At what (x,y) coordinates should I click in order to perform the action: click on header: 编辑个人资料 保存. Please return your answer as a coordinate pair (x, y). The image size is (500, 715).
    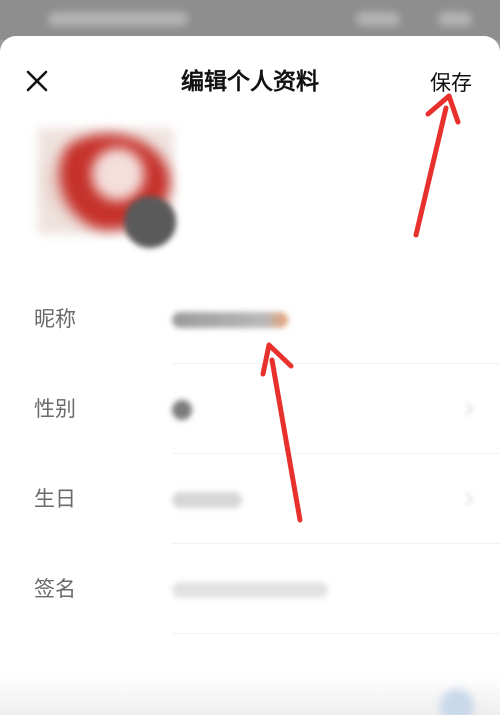
    Looking at the image, I should click on (250, 81).